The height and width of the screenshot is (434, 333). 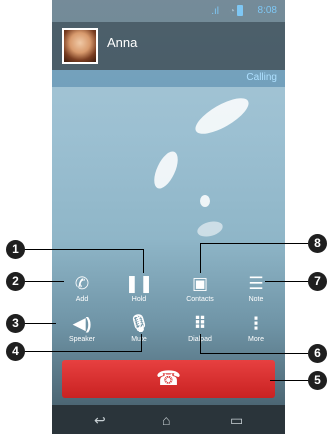 I want to click on note-label: Note, so click(x=256, y=299).